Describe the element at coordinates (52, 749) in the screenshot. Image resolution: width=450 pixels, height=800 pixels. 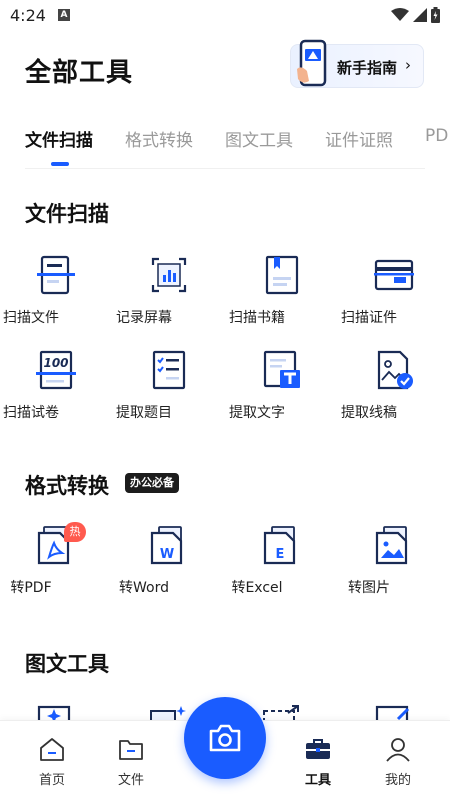
I see `home-icon` at that location.